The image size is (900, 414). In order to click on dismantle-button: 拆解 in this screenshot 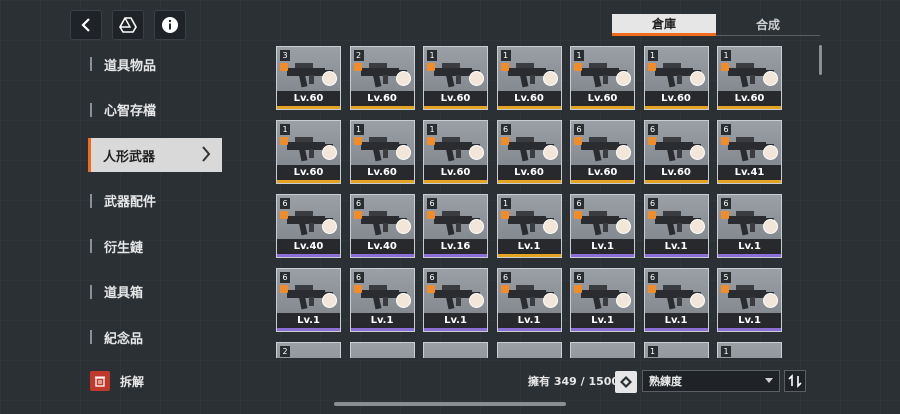, I will do `click(117, 381)`.